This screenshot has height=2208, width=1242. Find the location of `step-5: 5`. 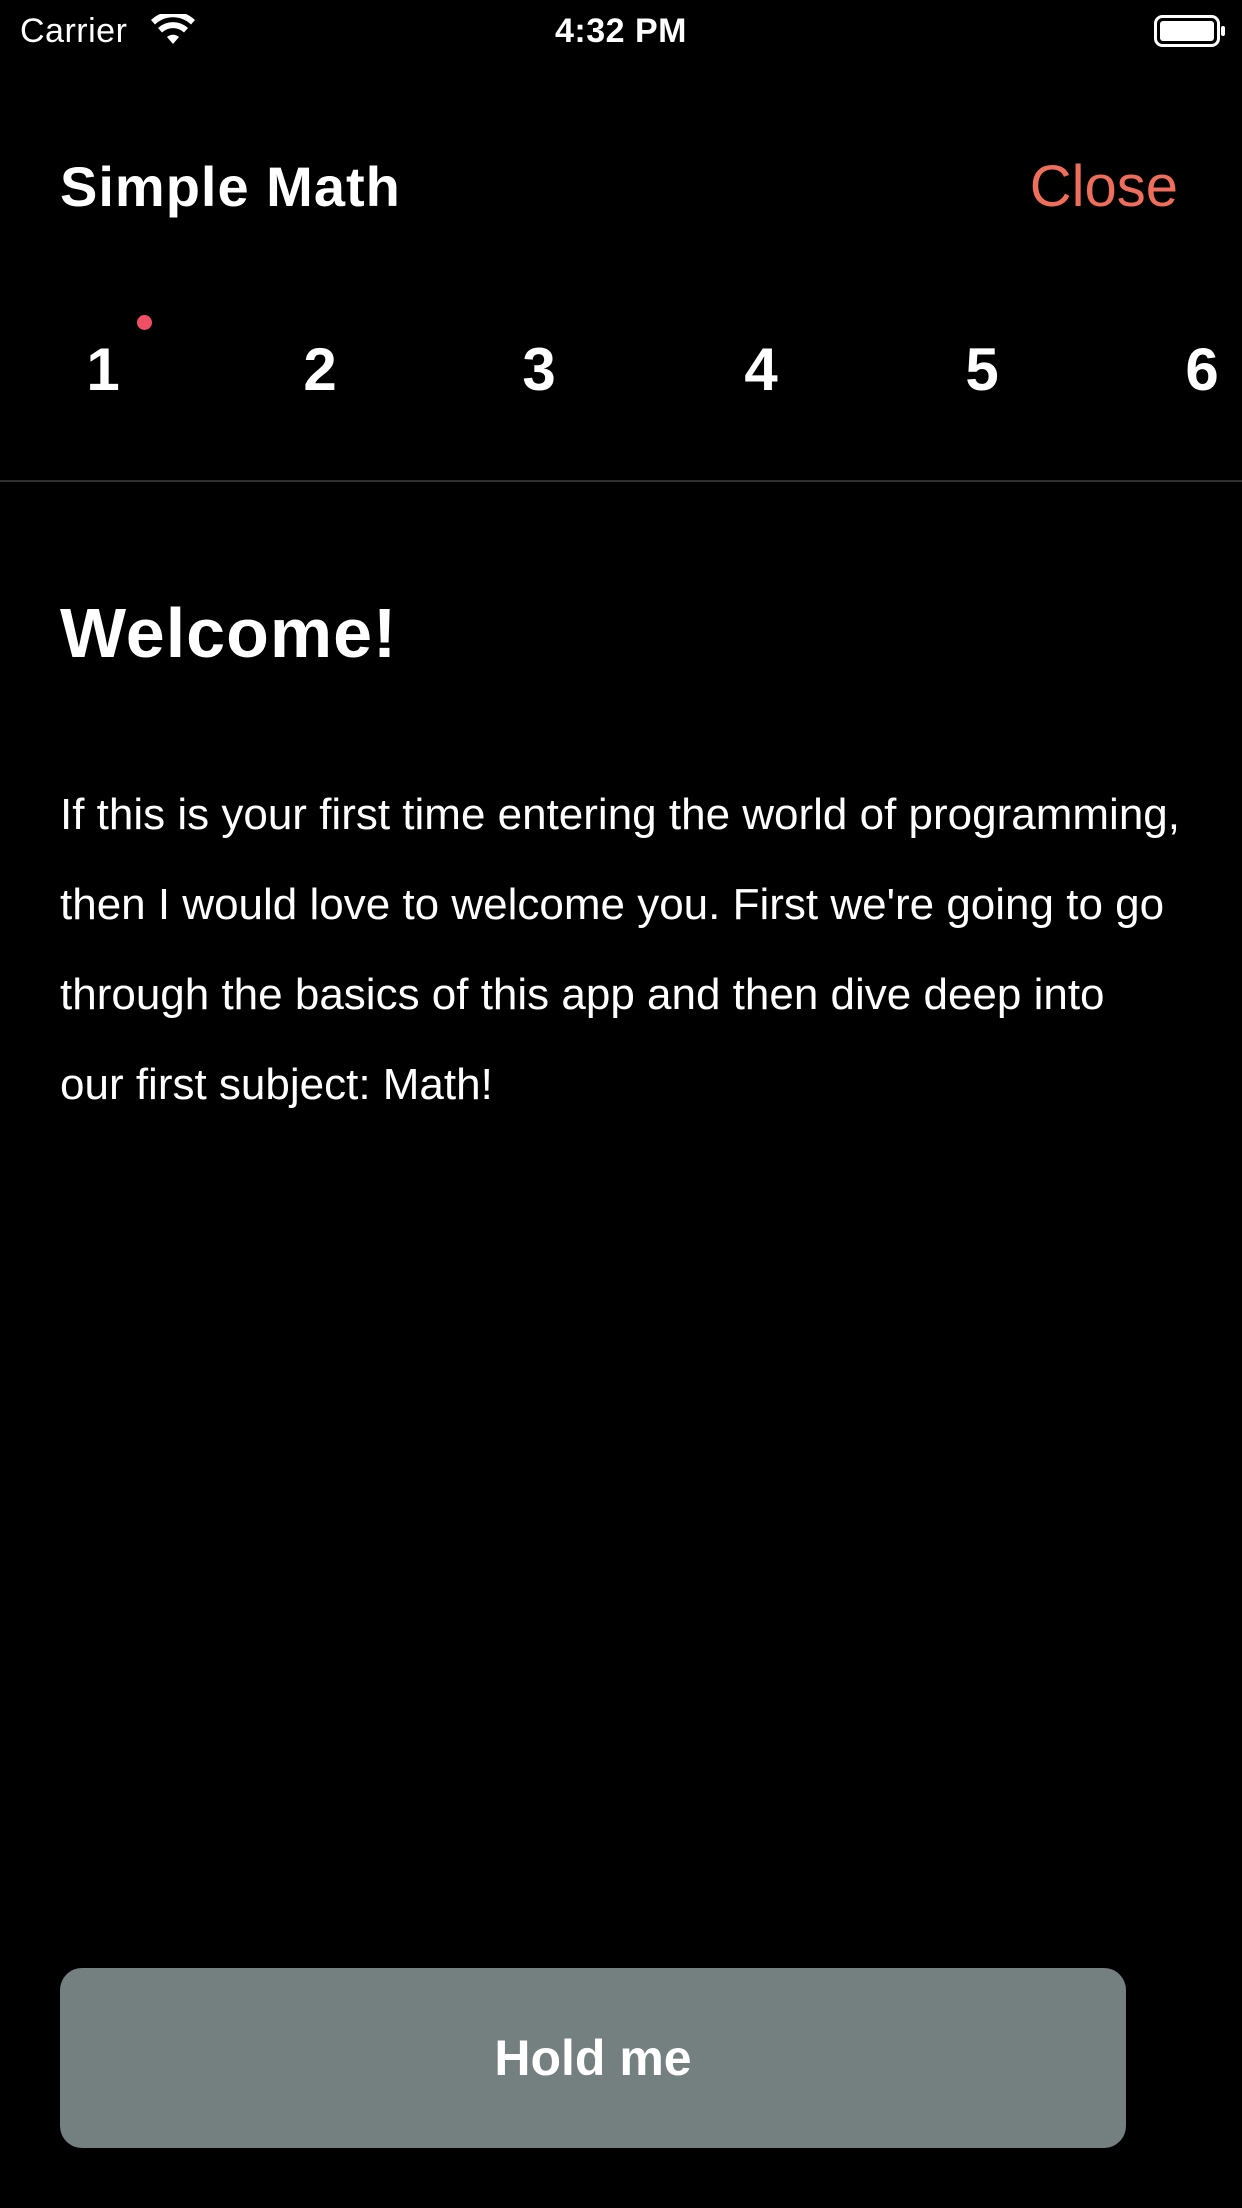

step-5: 5 is located at coordinates (982, 370).